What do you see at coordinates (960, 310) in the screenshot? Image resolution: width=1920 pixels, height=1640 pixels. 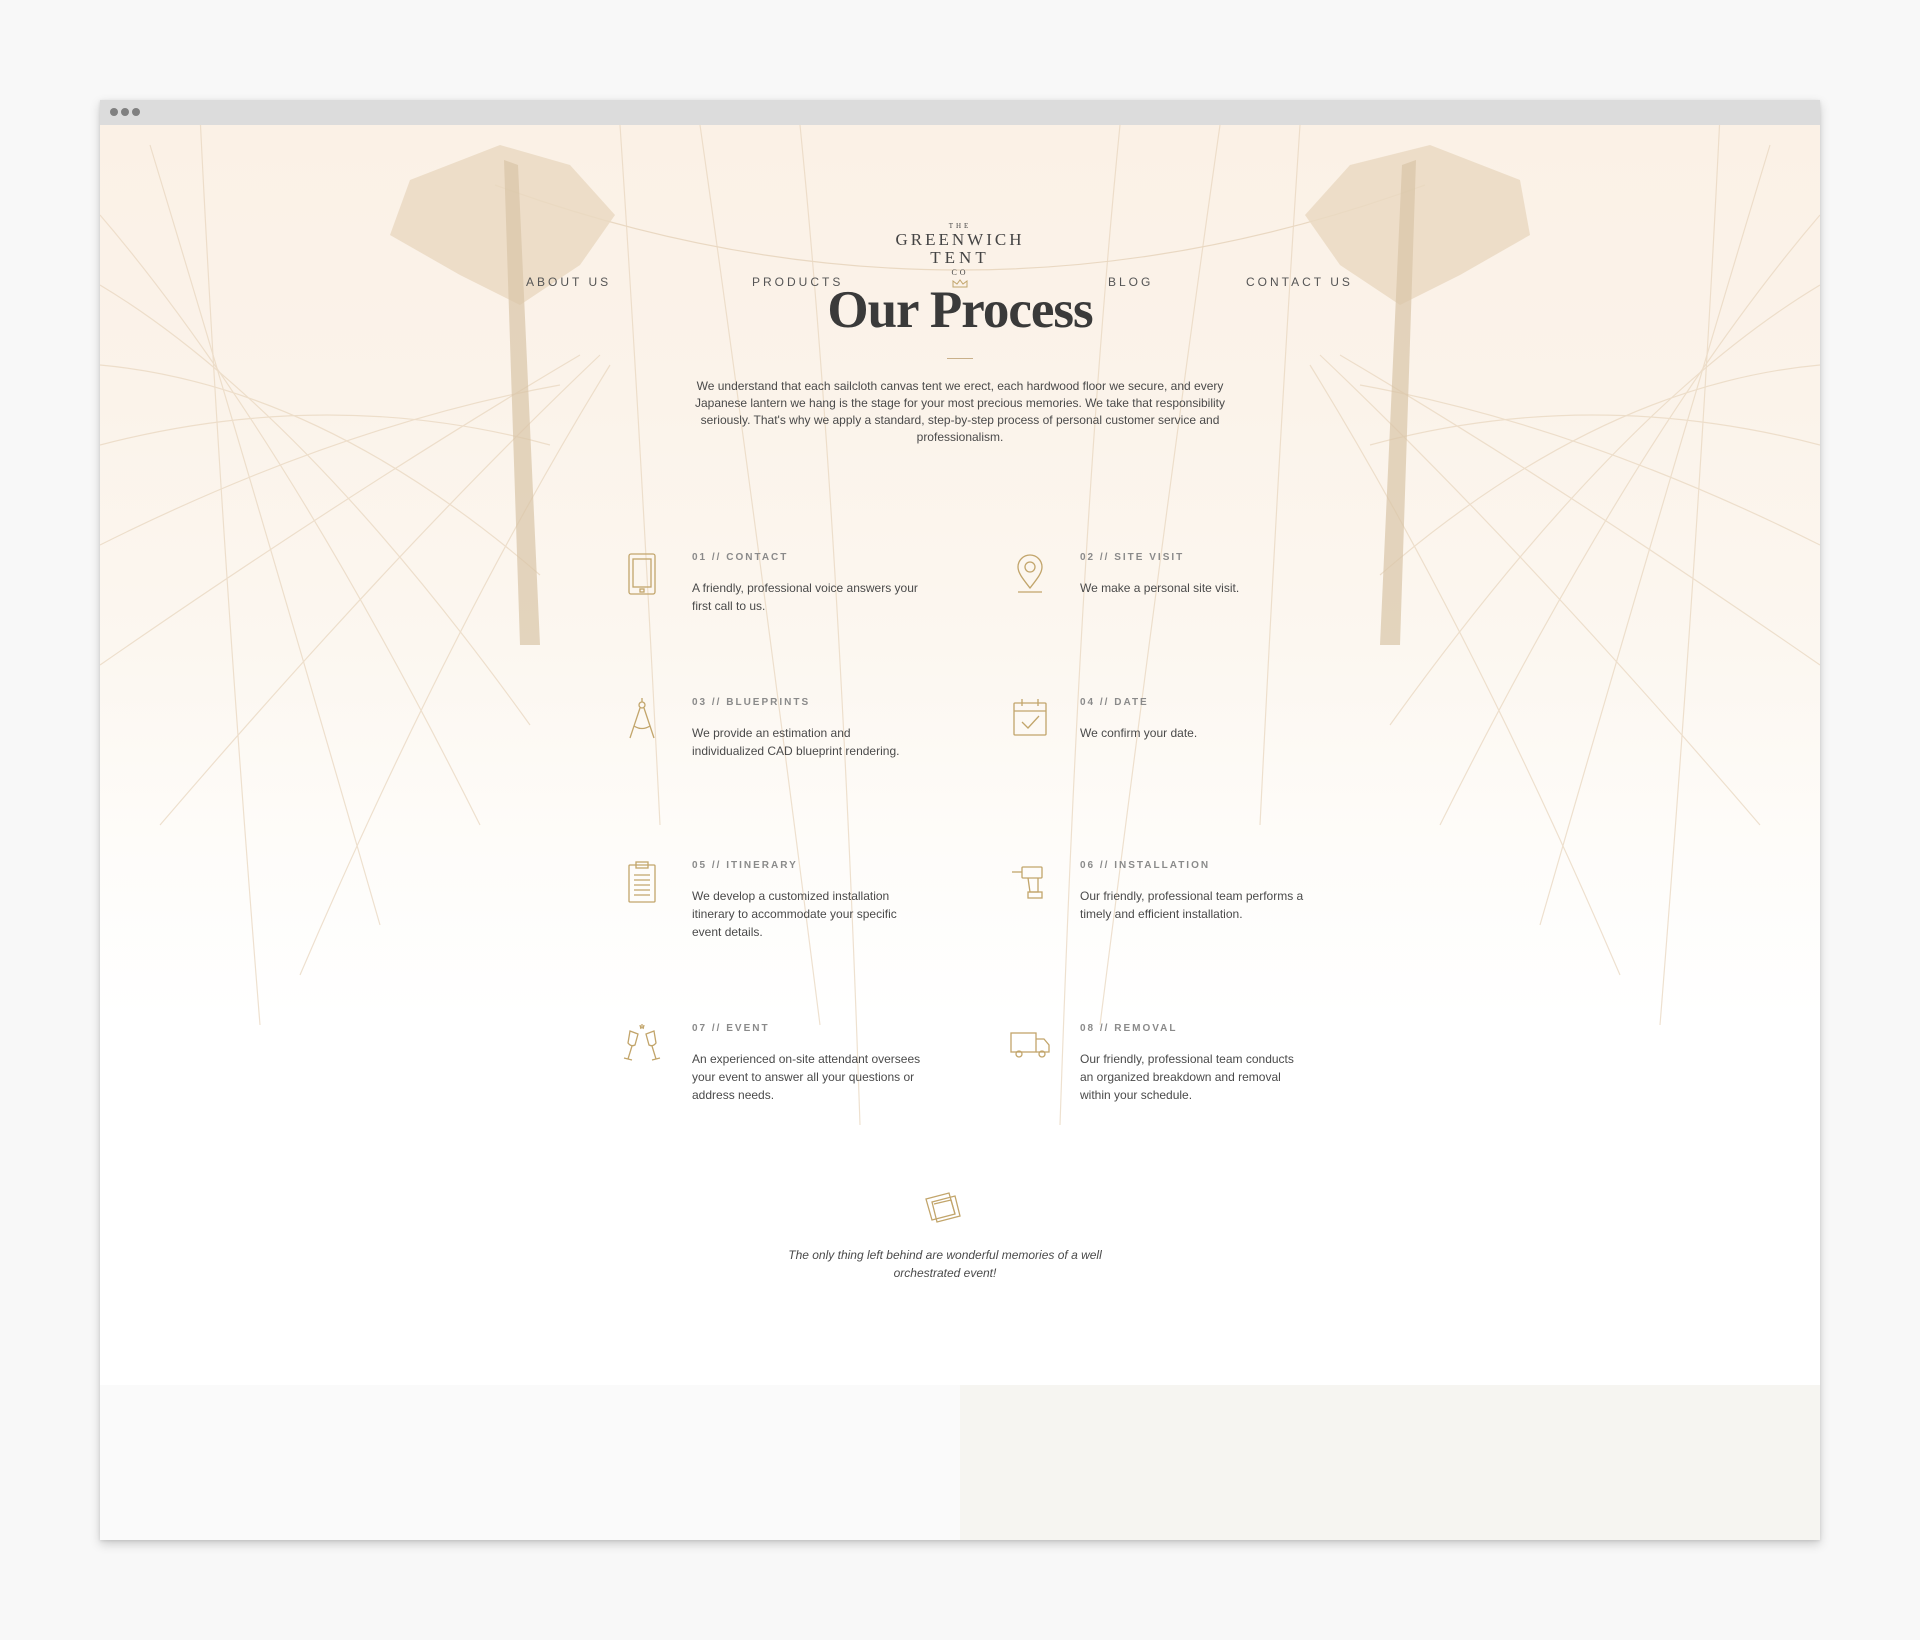 I see `page-title: Our Process` at bounding box center [960, 310].